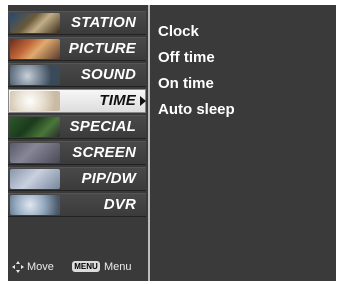 This screenshot has width=346, height=284. I want to click on menu-item-label: DVR, so click(119, 204).